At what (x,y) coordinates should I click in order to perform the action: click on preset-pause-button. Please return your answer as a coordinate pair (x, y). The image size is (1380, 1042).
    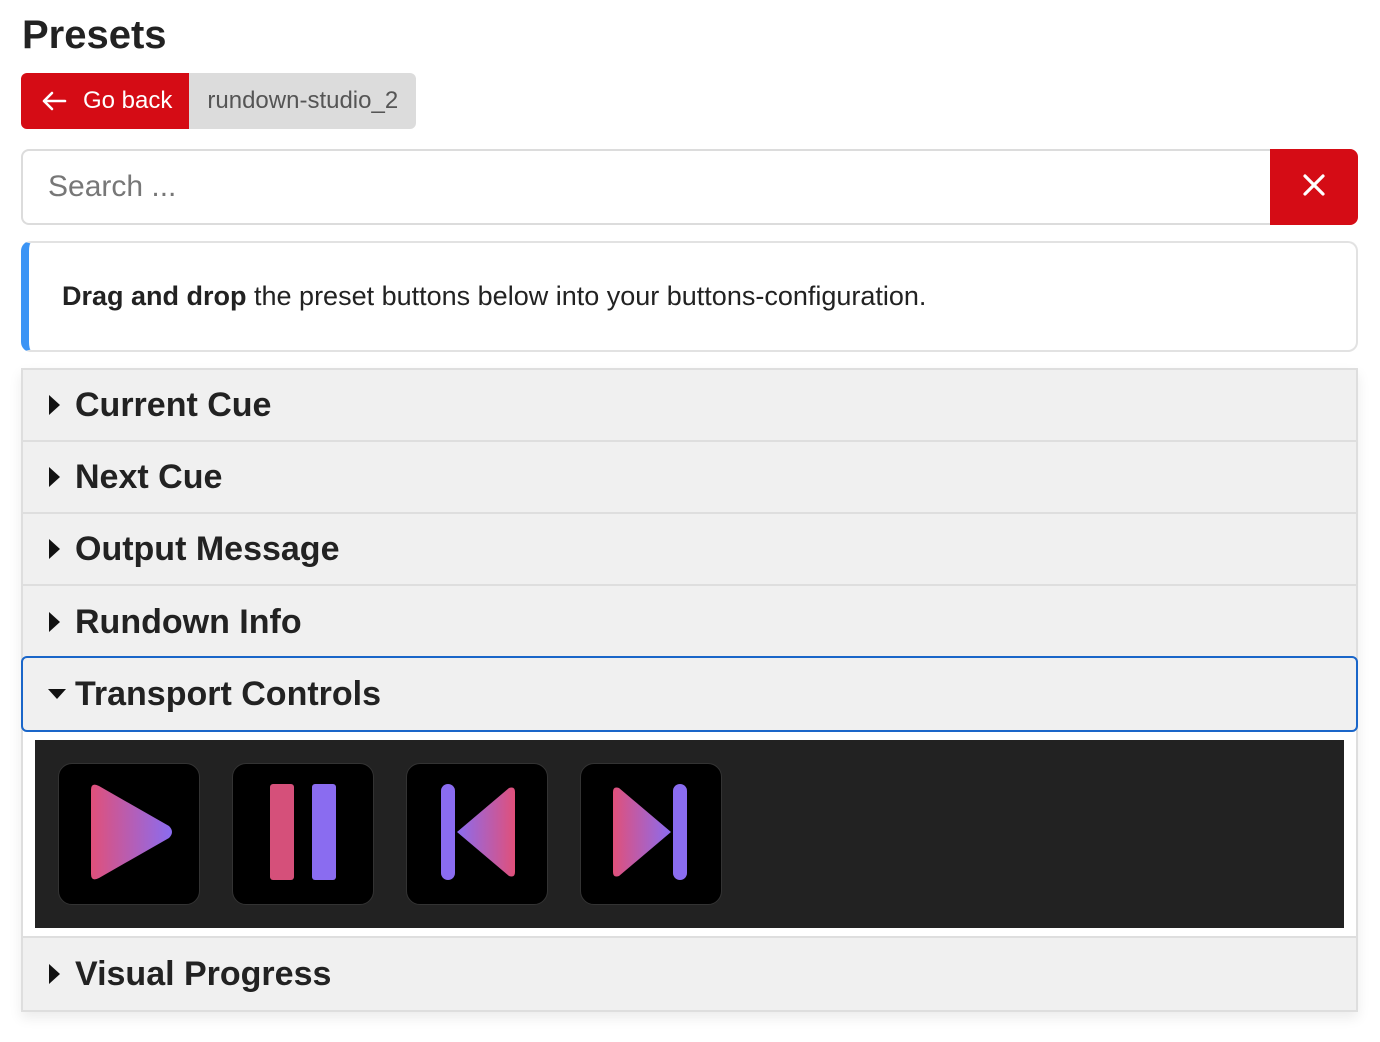
    Looking at the image, I should click on (303, 834).